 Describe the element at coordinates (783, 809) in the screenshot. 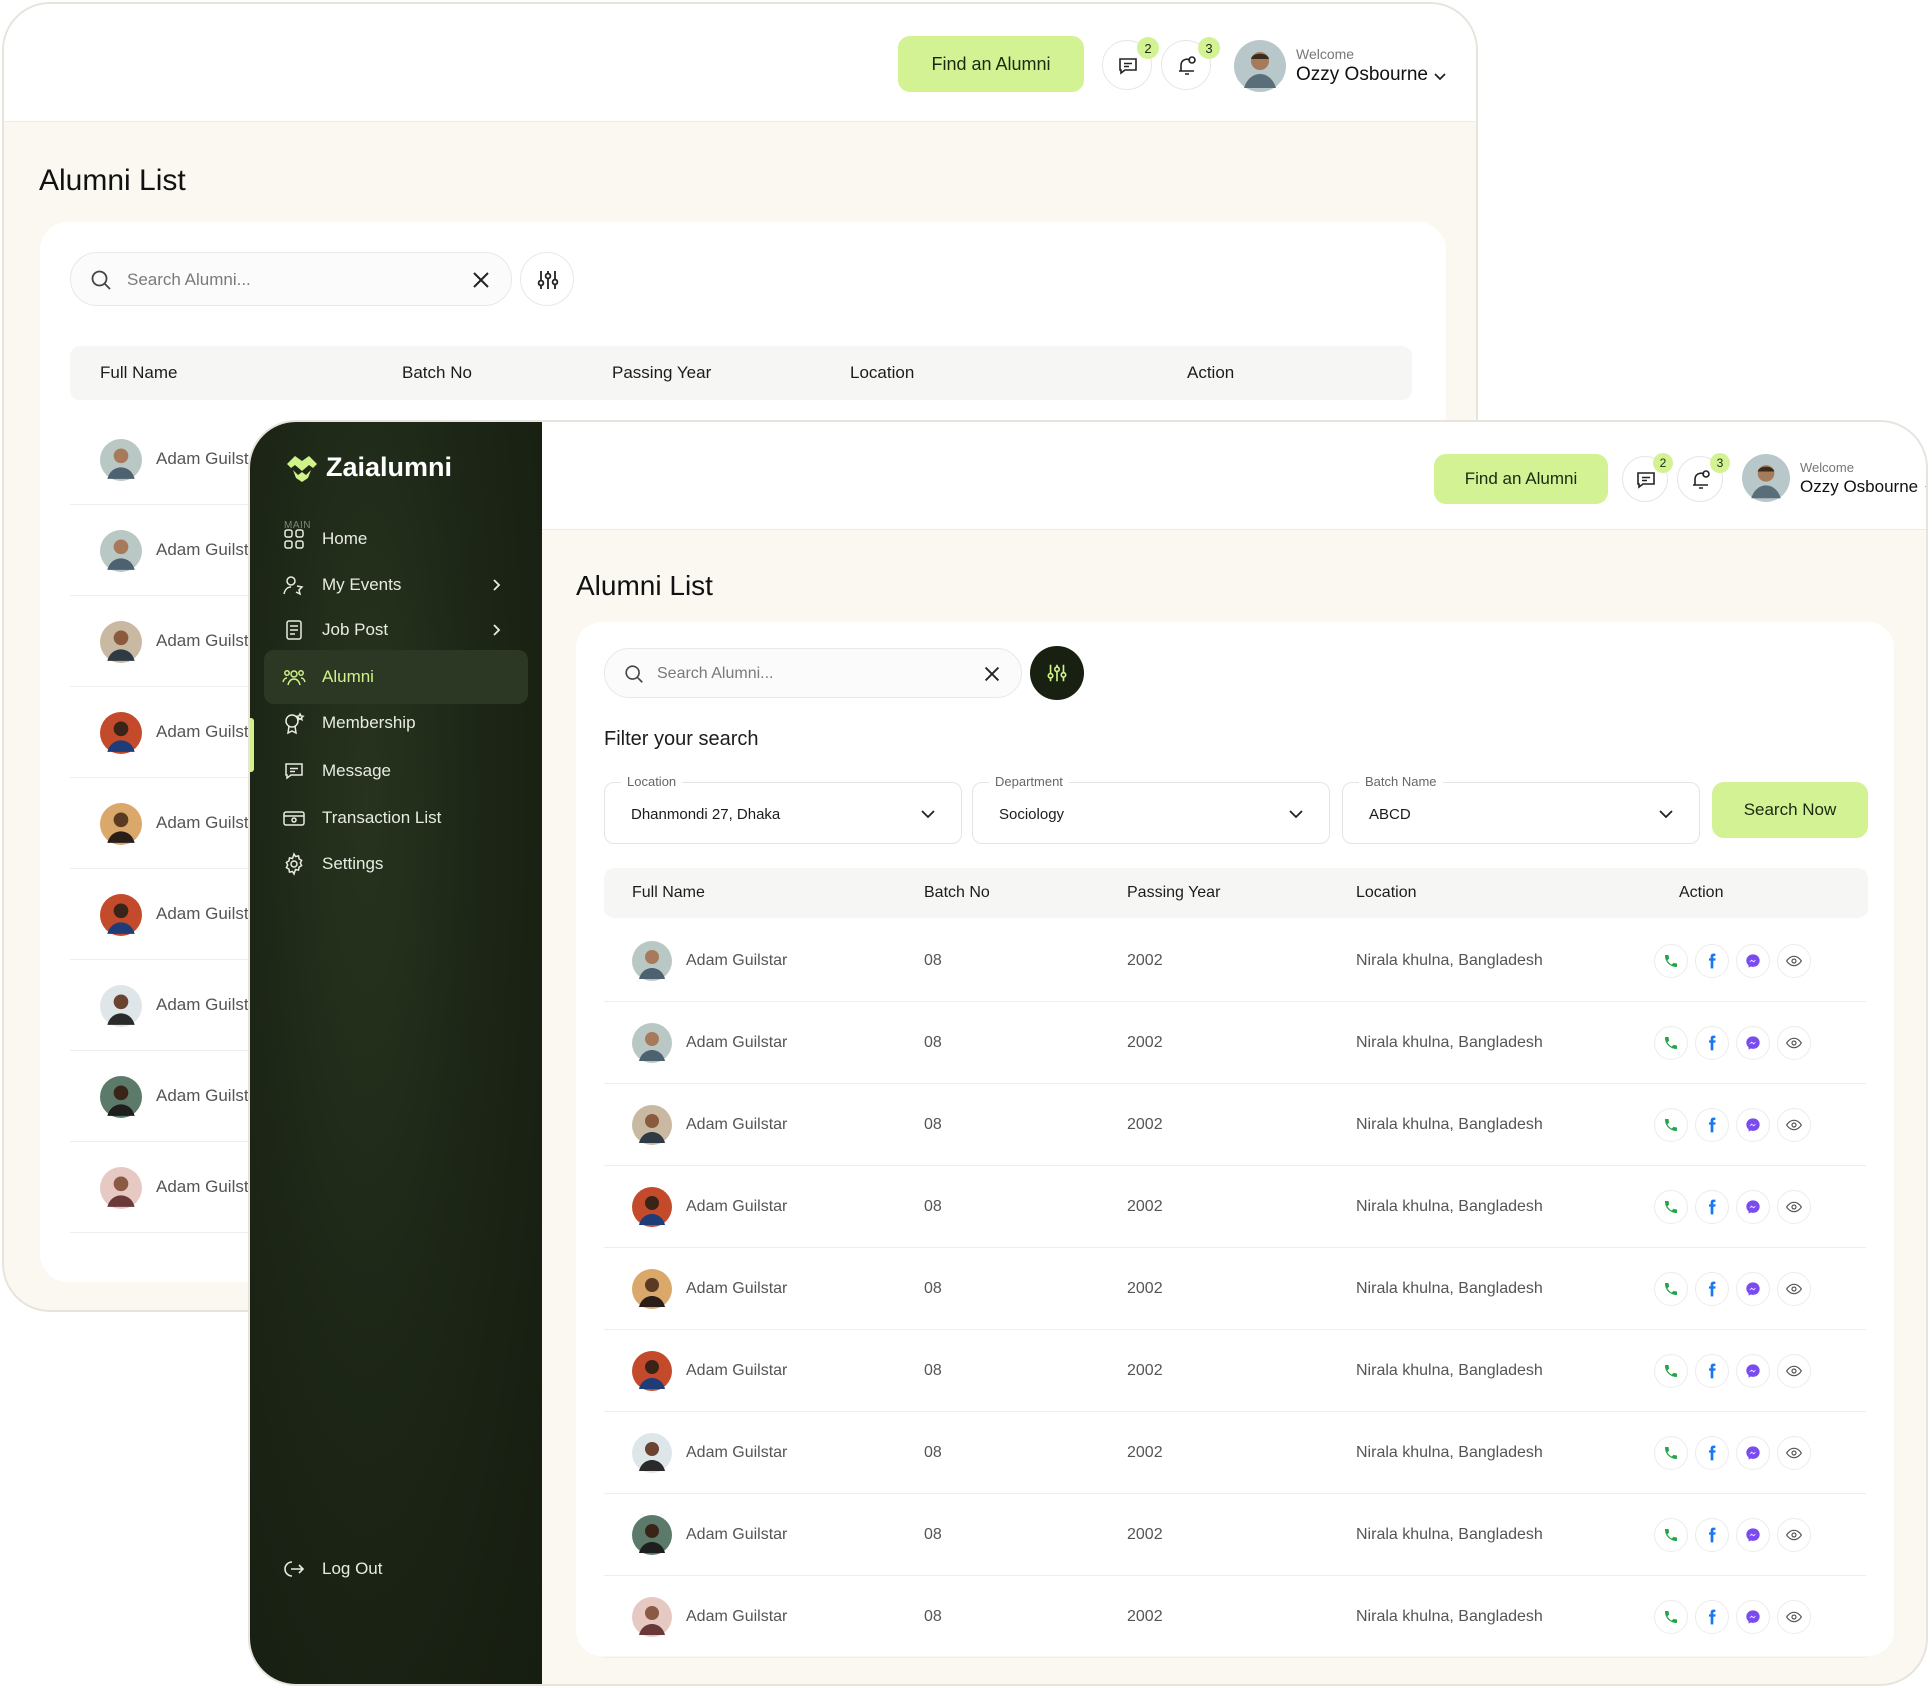

I see `location-select: Location Dhanmondi 27, Dhaka` at that location.